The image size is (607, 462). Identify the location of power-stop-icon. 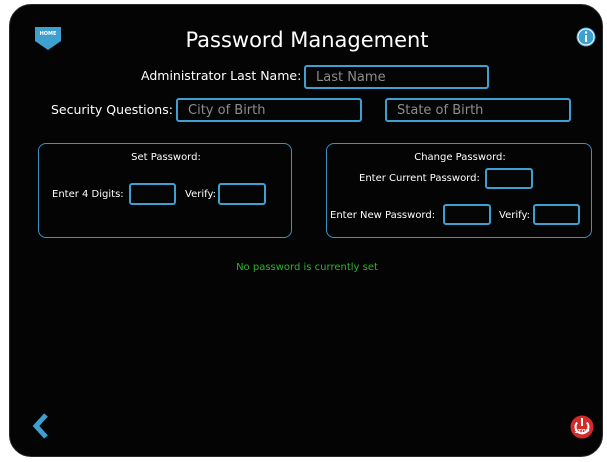
(582, 427).